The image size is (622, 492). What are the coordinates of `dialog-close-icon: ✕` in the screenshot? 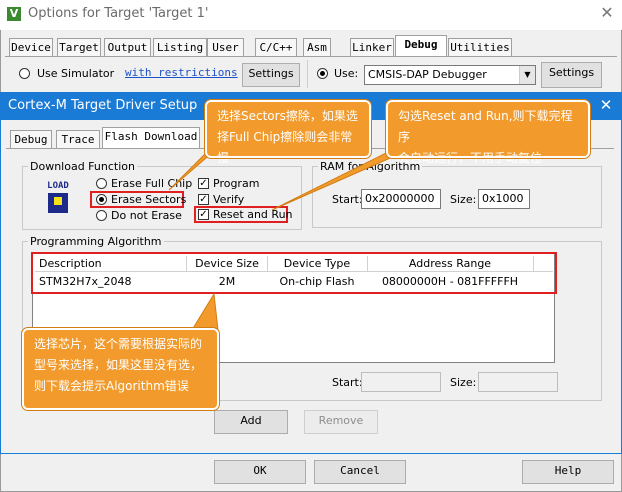 It's located at (606, 105).